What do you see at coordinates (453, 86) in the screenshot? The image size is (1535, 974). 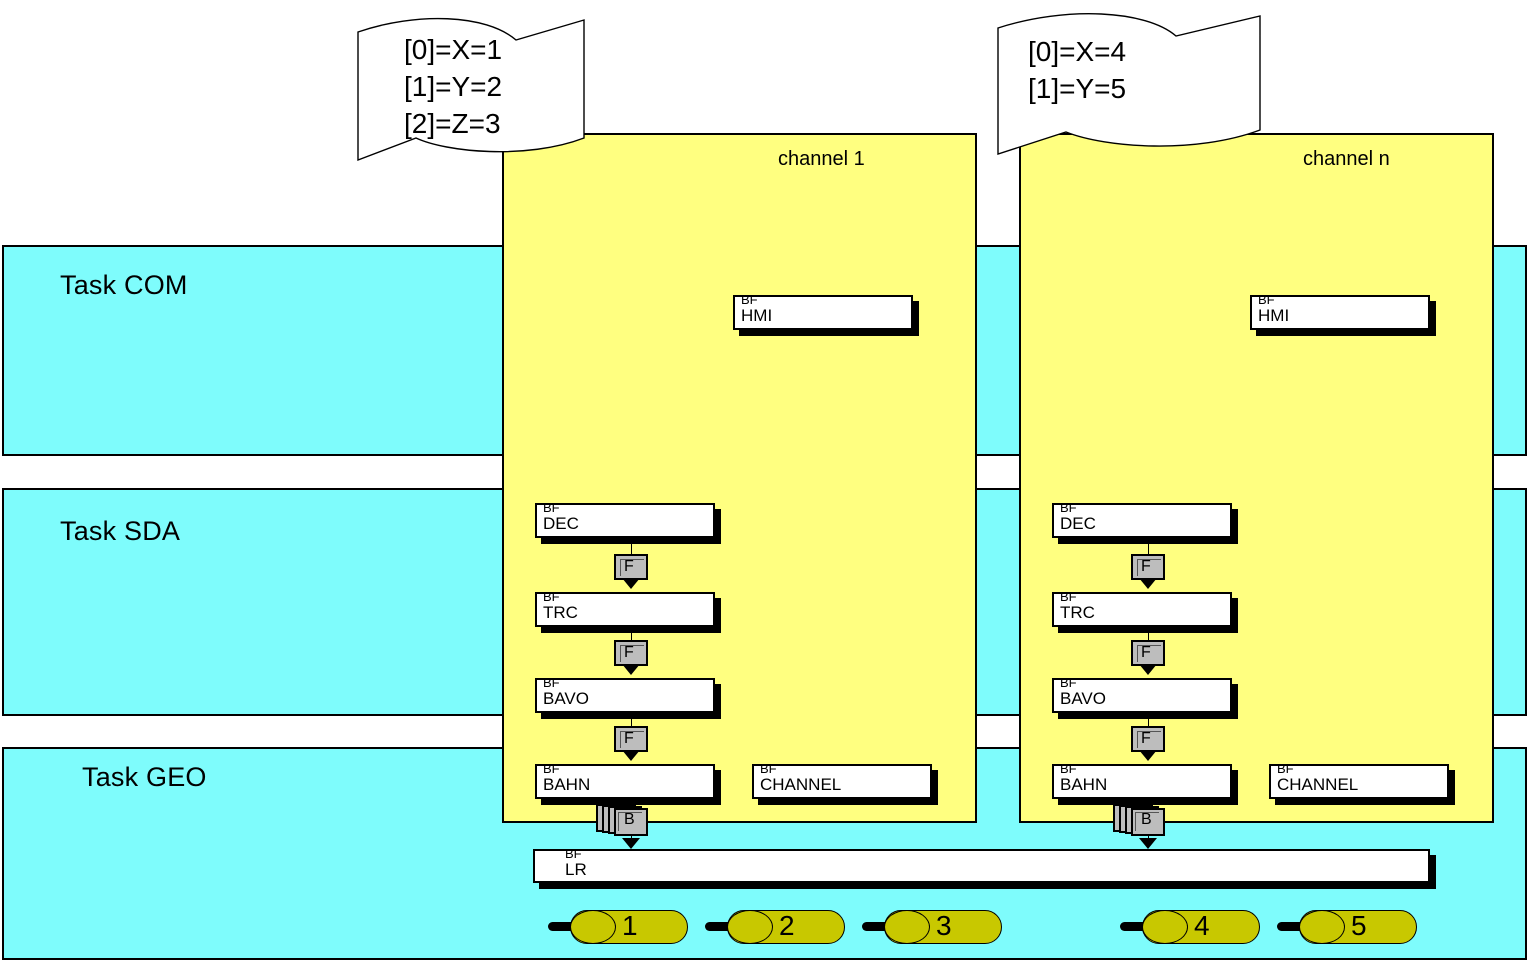 I see `note-text-1: [0]=X=1 [1]=Y=2 [2]=Z=3` at bounding box center [453, 86].